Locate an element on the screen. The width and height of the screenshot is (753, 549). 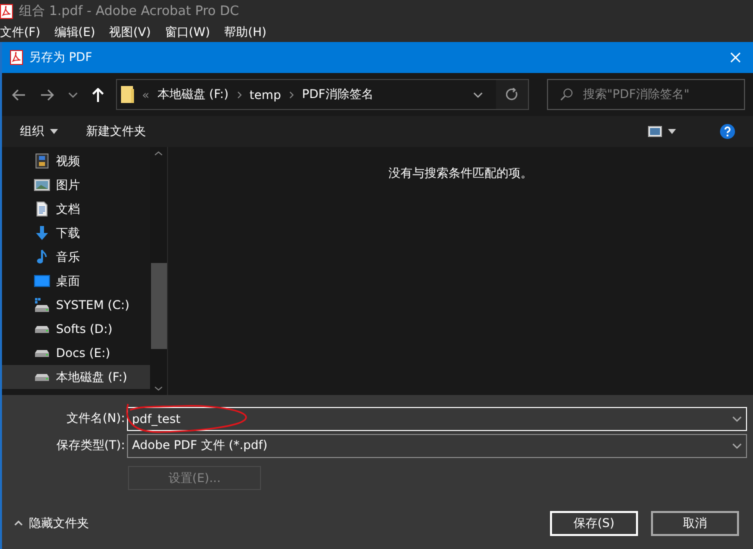
help-button is located at coordinates (727, 131).